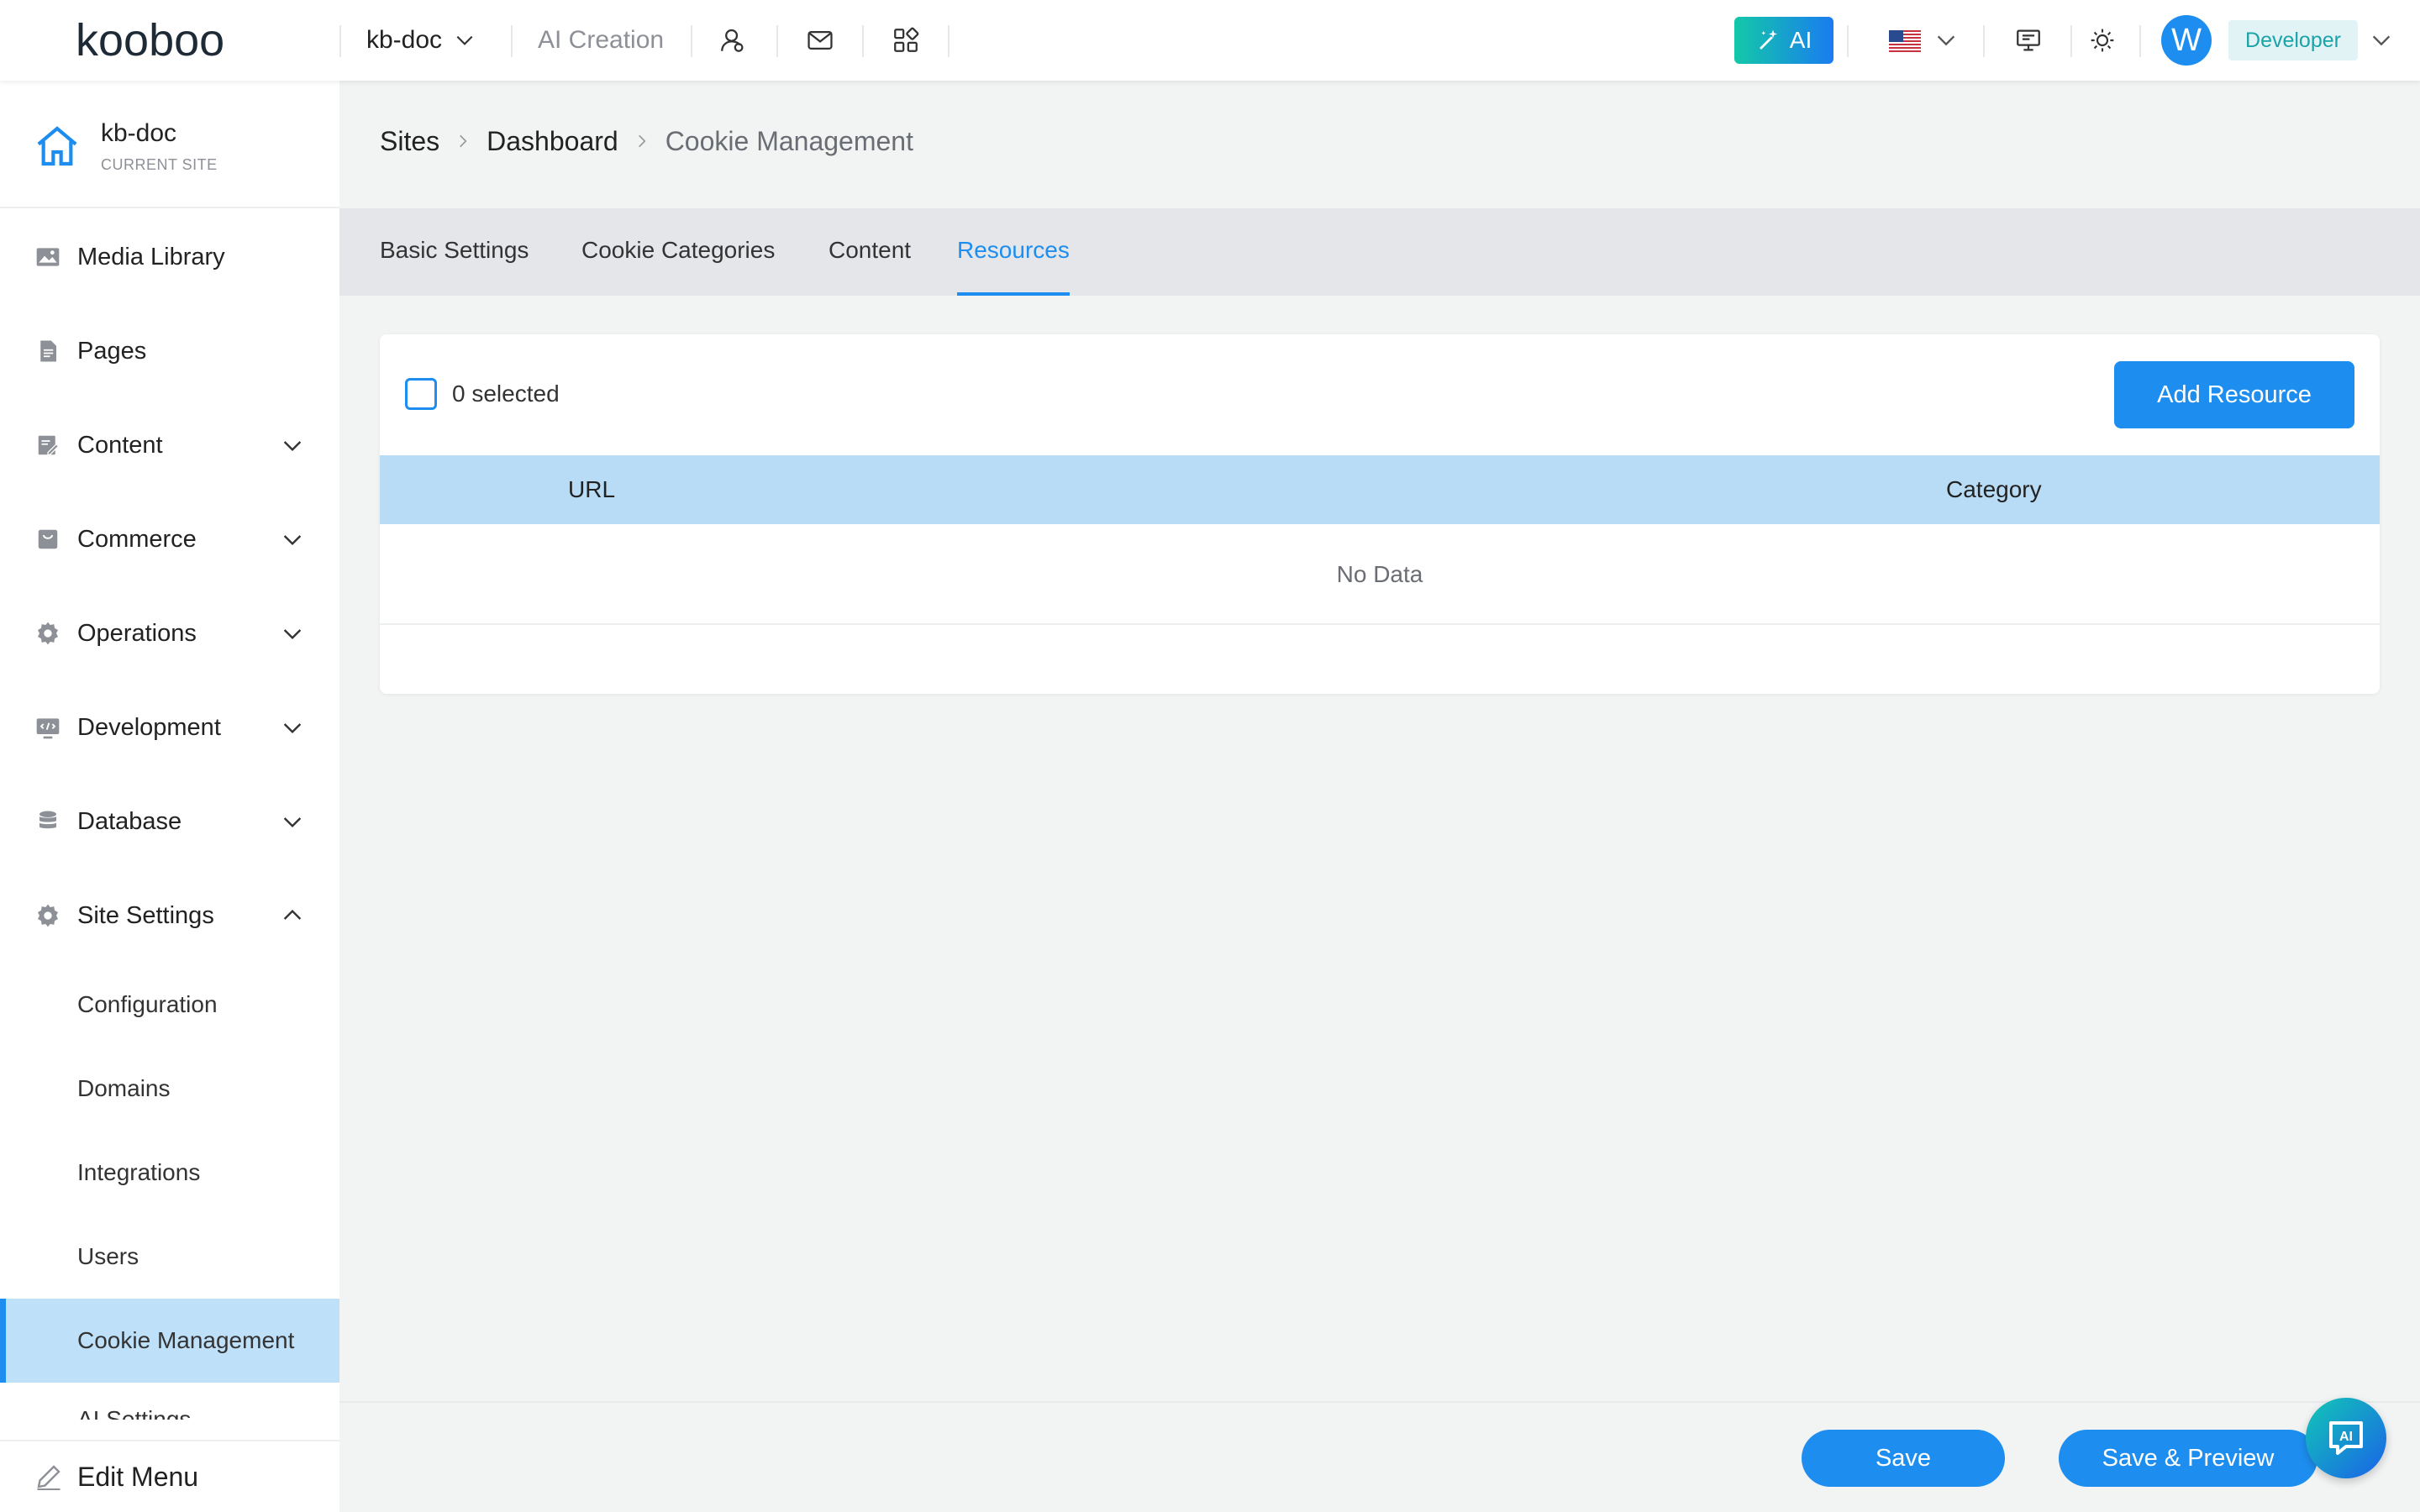 The height and width of the screenshot is (1512, 2420). Describe the element at coordinates (2234, 394) in the screenshot. I see `add-resource-button: Add Resource` at that location.